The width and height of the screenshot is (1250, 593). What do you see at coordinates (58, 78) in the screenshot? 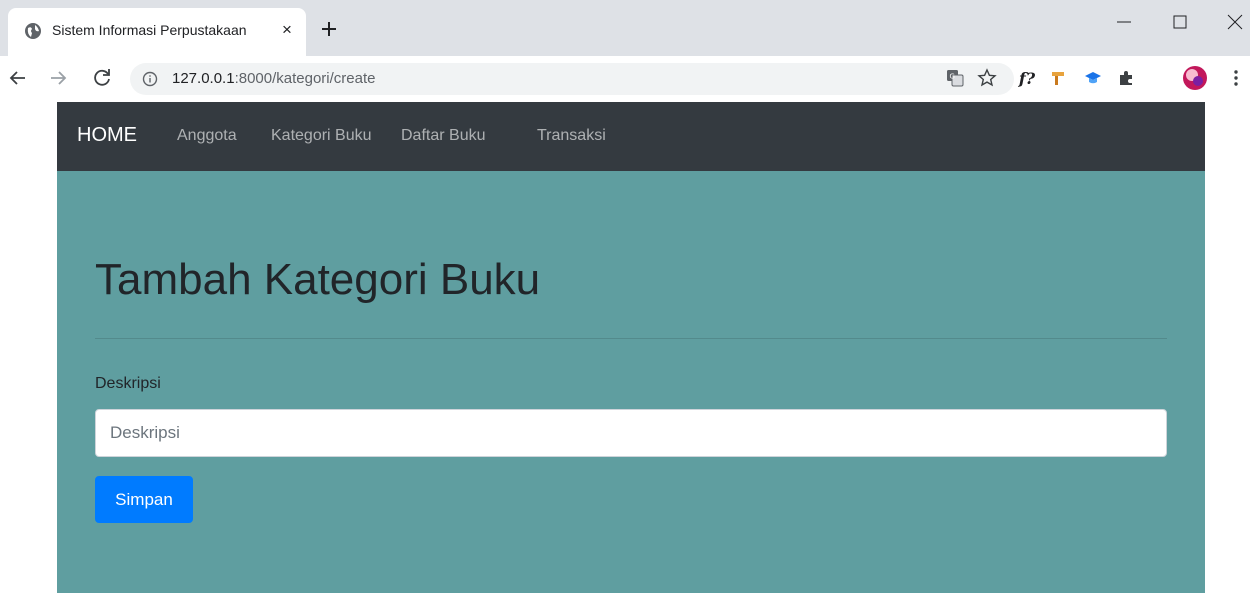
I see `forward-arrow-icon` at bounding box center [58, 78].